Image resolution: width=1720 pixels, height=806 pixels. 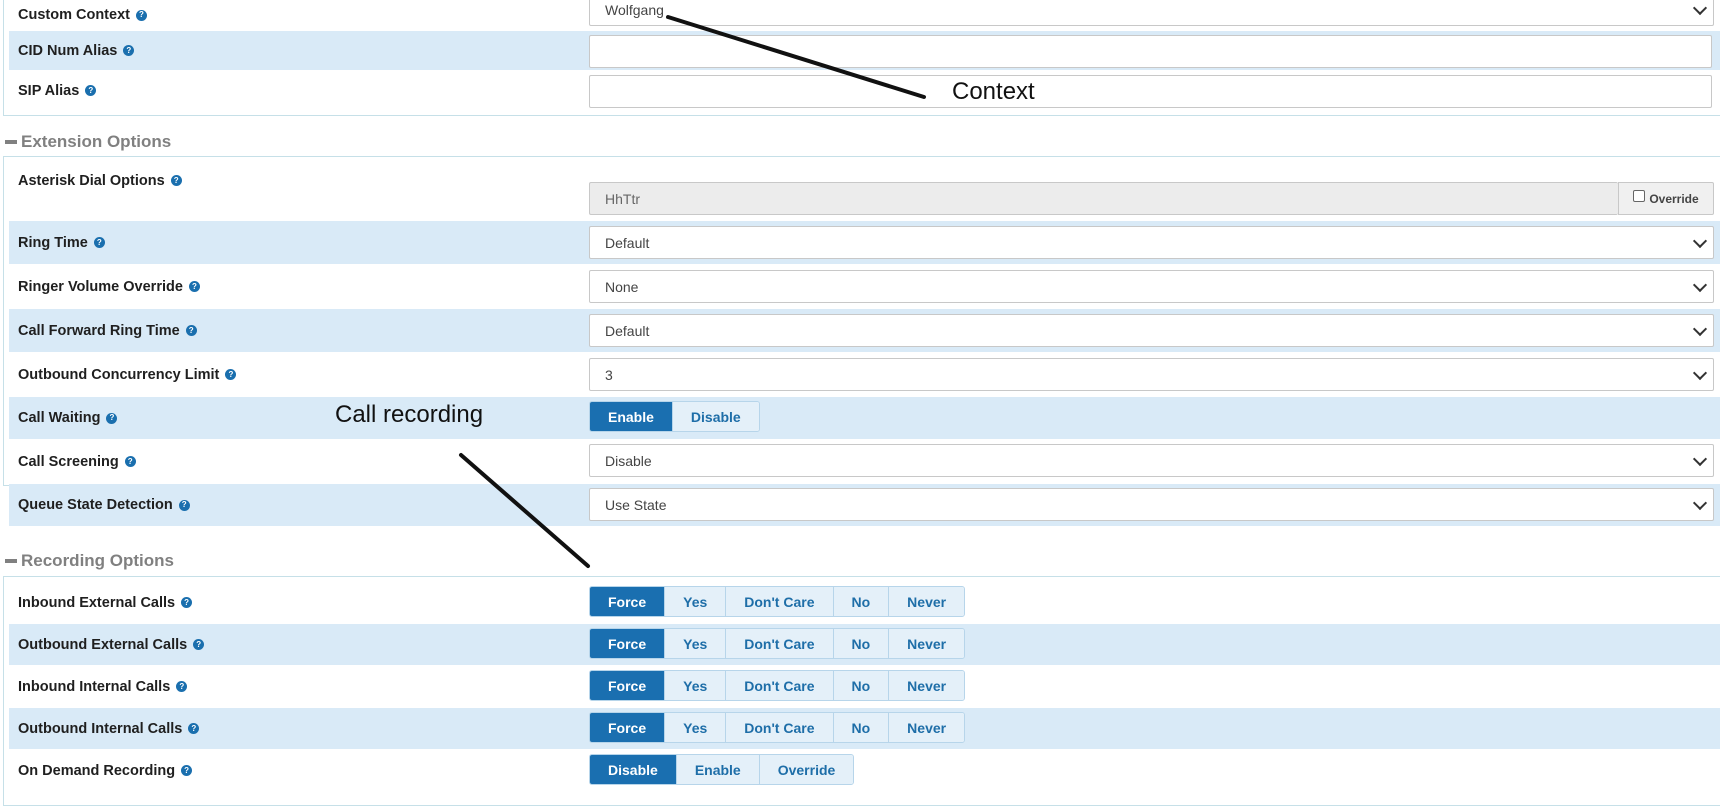 I want to click on label-sip-alias: SIP Alias?, so click(x=57, y=90).